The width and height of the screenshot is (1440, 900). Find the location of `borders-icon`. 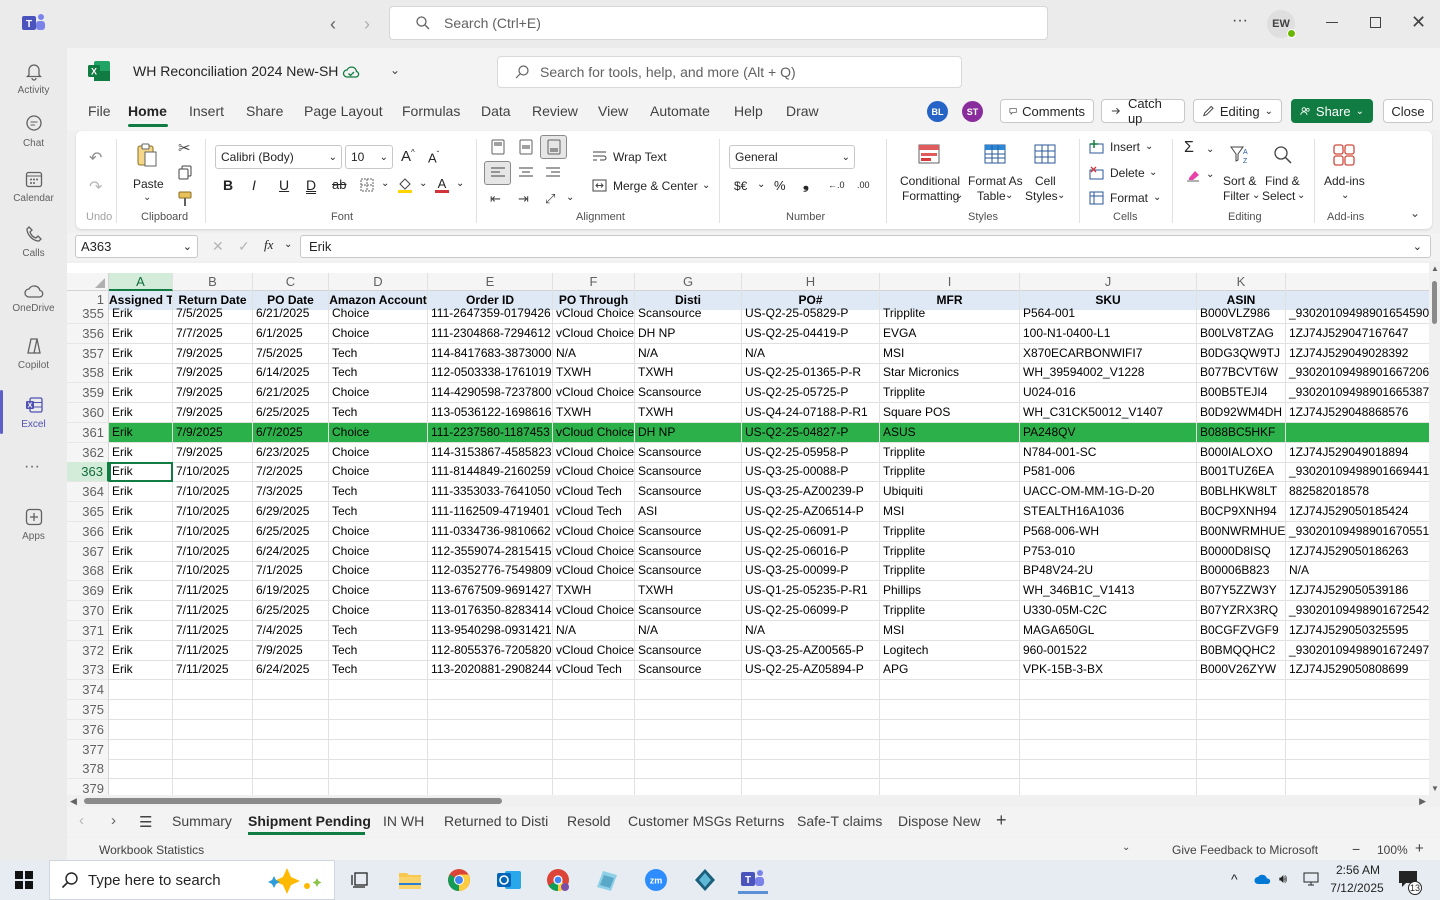

borders-icon is located at coordinates (367, 185).